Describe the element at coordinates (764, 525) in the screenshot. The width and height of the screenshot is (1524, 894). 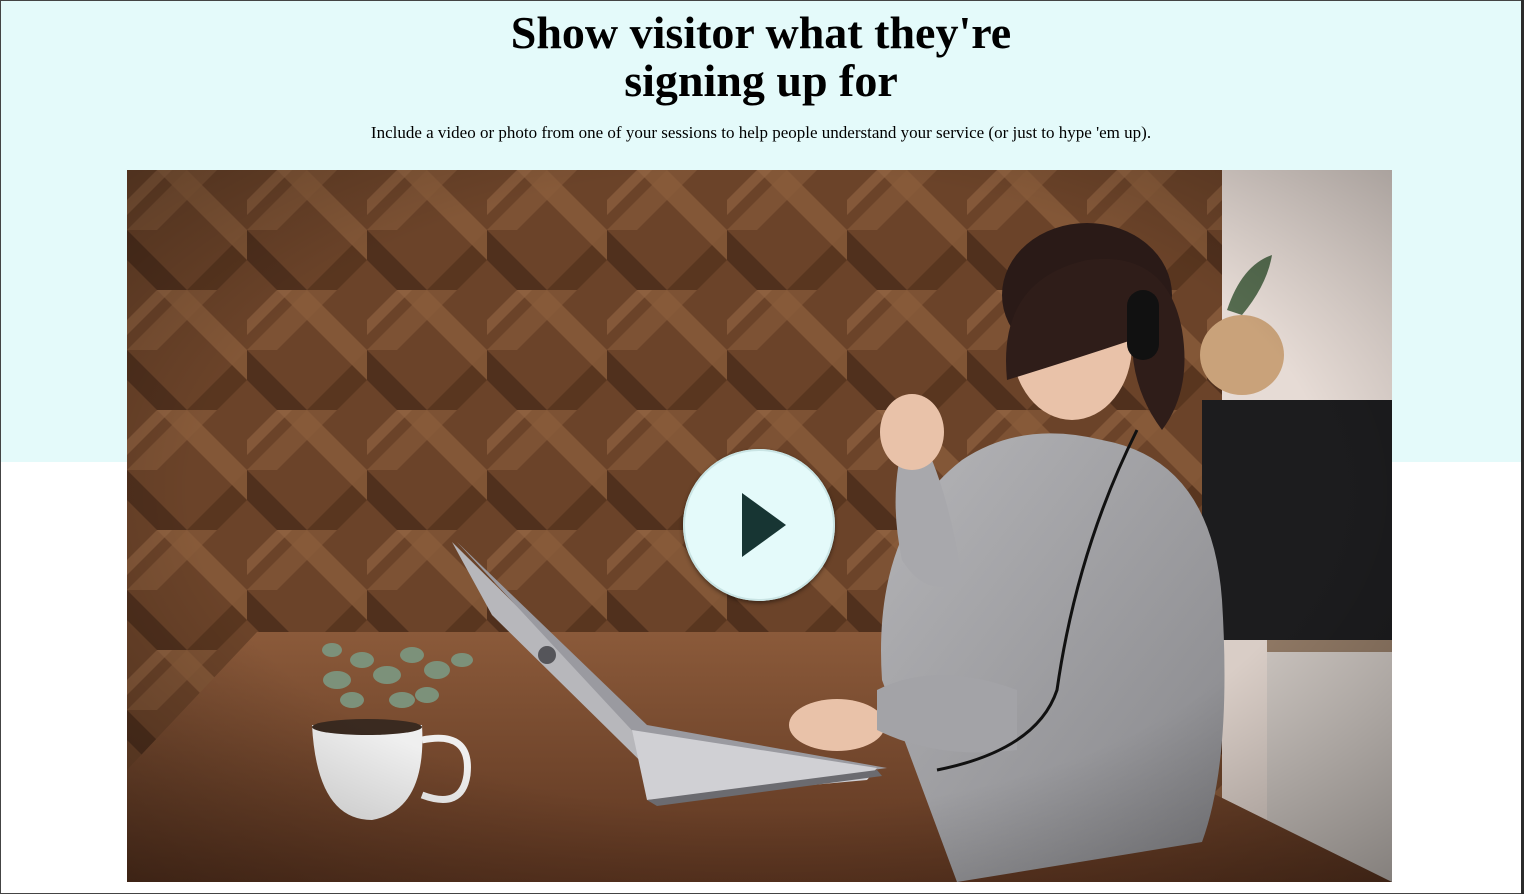
I see `play-icon` at that location.